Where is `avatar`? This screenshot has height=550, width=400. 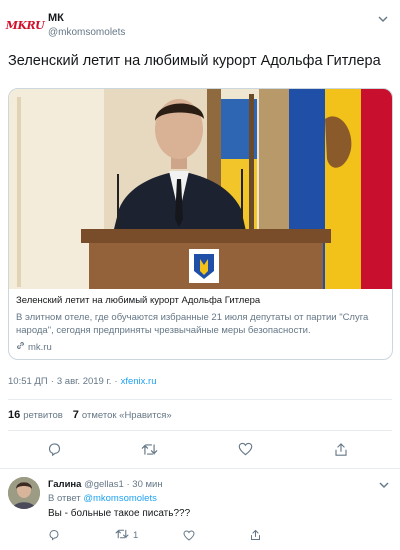
avatar is located at coordinates (24, 493).